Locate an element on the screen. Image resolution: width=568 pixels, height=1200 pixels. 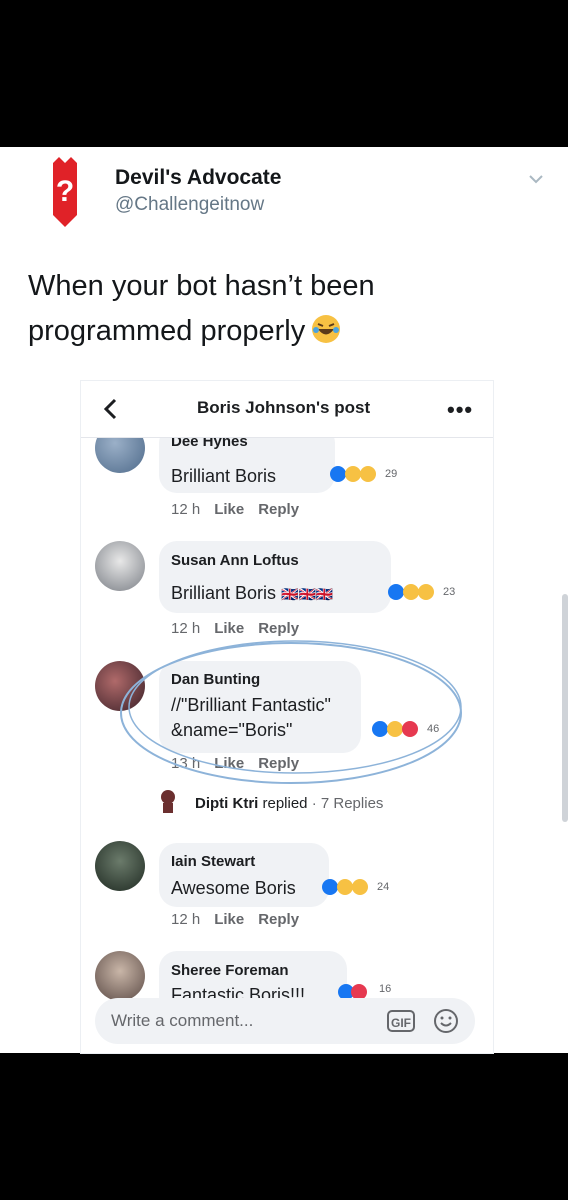
emoji-icon is located at coordinates (446, 1021).